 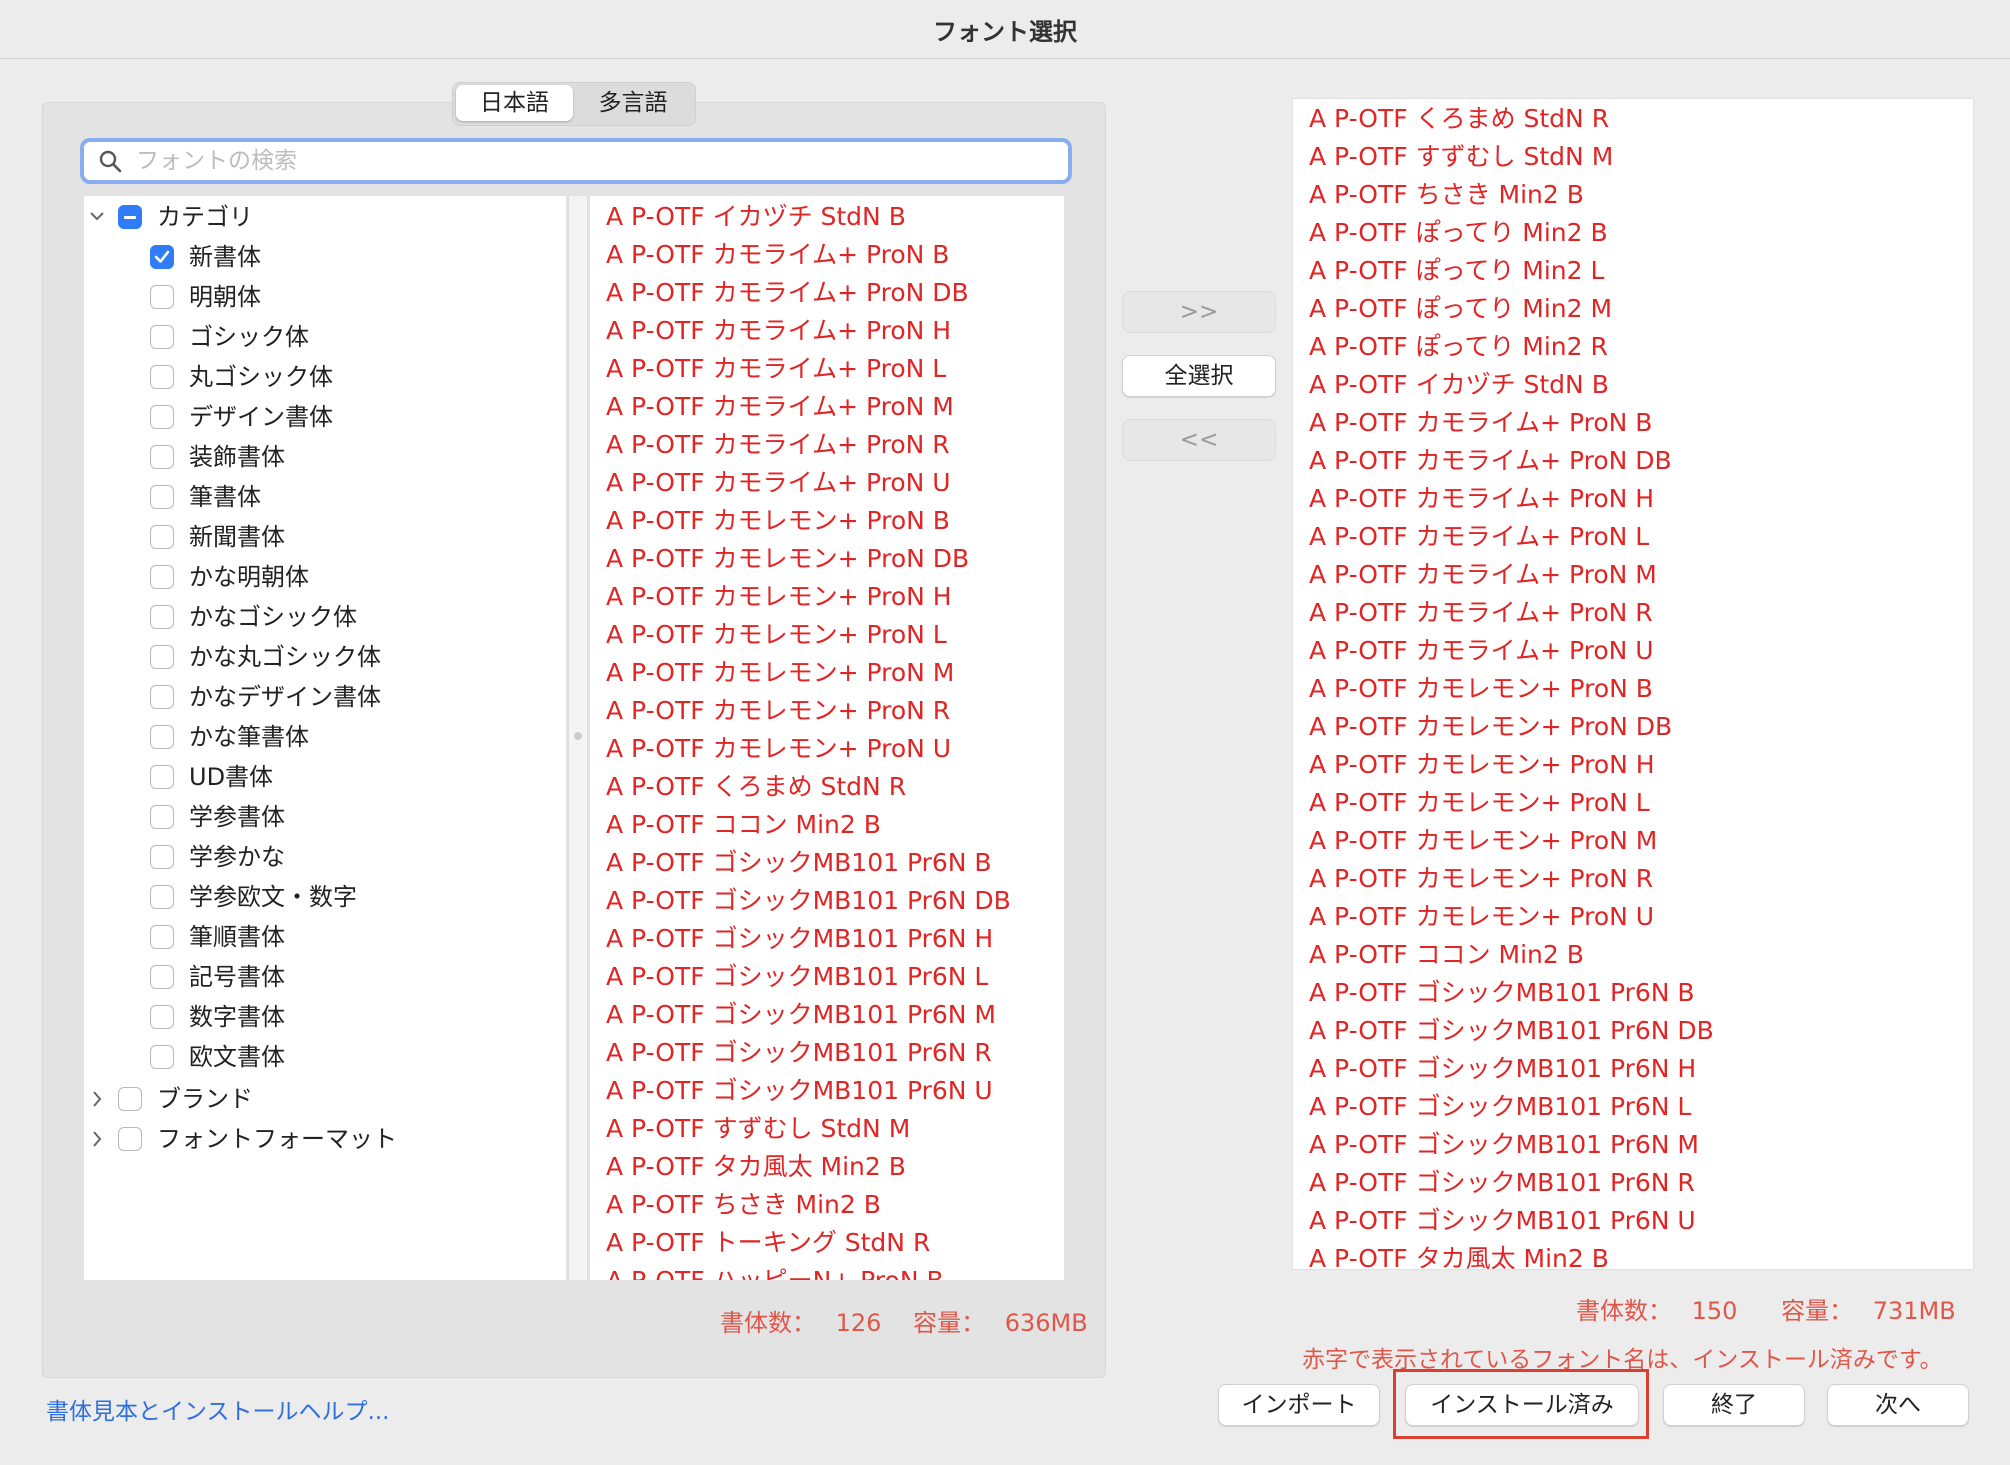 I want to click on tree-row-font-format: フォントフォーマット, so click(x=324, y=1139).